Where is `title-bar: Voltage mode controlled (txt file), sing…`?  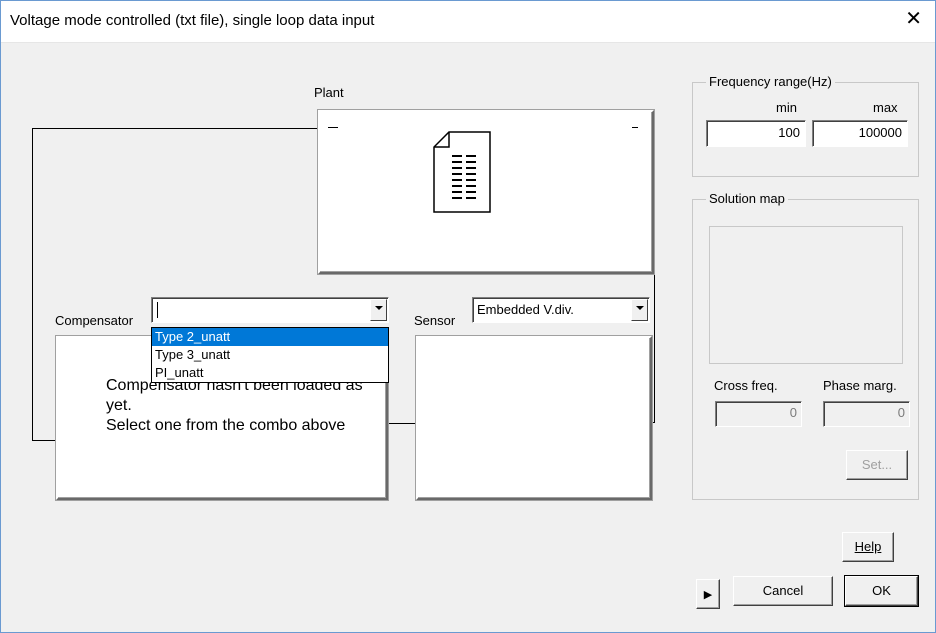
title-bar: Voltage mode controlled (txt file), sing… is located at coordinates (468, 21).